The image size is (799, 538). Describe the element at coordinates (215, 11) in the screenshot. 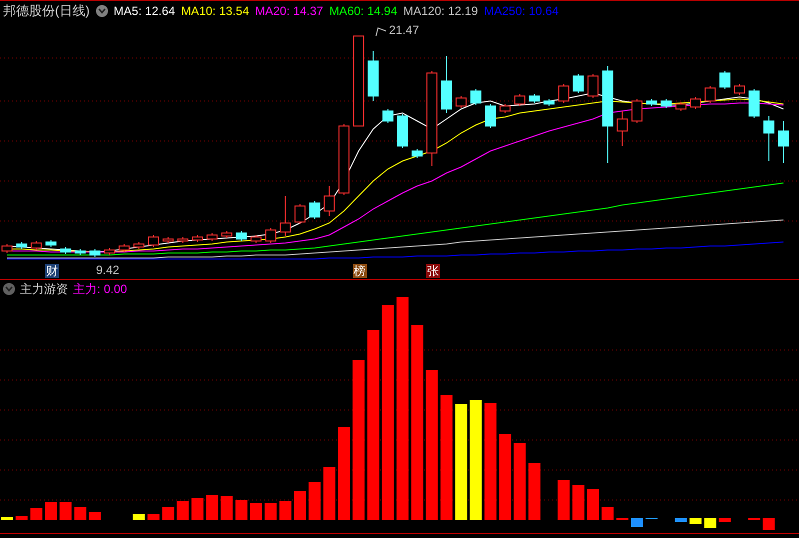

I see `moving-average-reading: MA10: 13.54` at that location.